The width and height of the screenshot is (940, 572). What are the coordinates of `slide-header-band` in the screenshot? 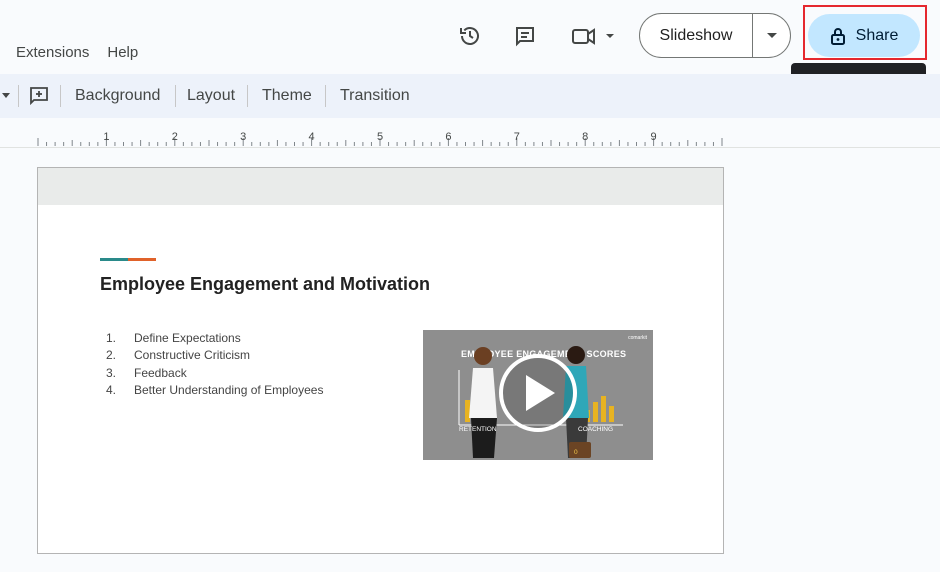 It's located at (380, 186).